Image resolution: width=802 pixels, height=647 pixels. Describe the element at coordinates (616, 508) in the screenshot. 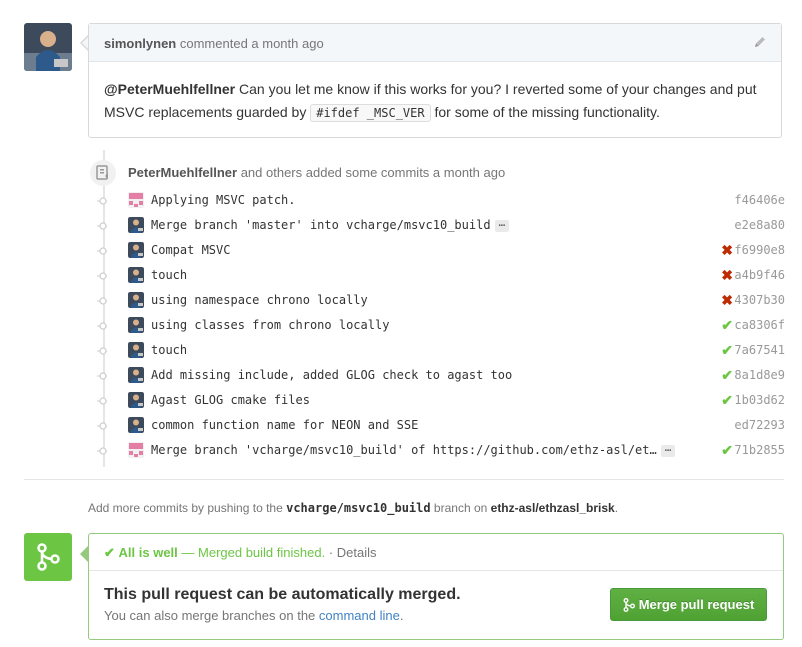

I see `push-note-suffix: .` at that location.